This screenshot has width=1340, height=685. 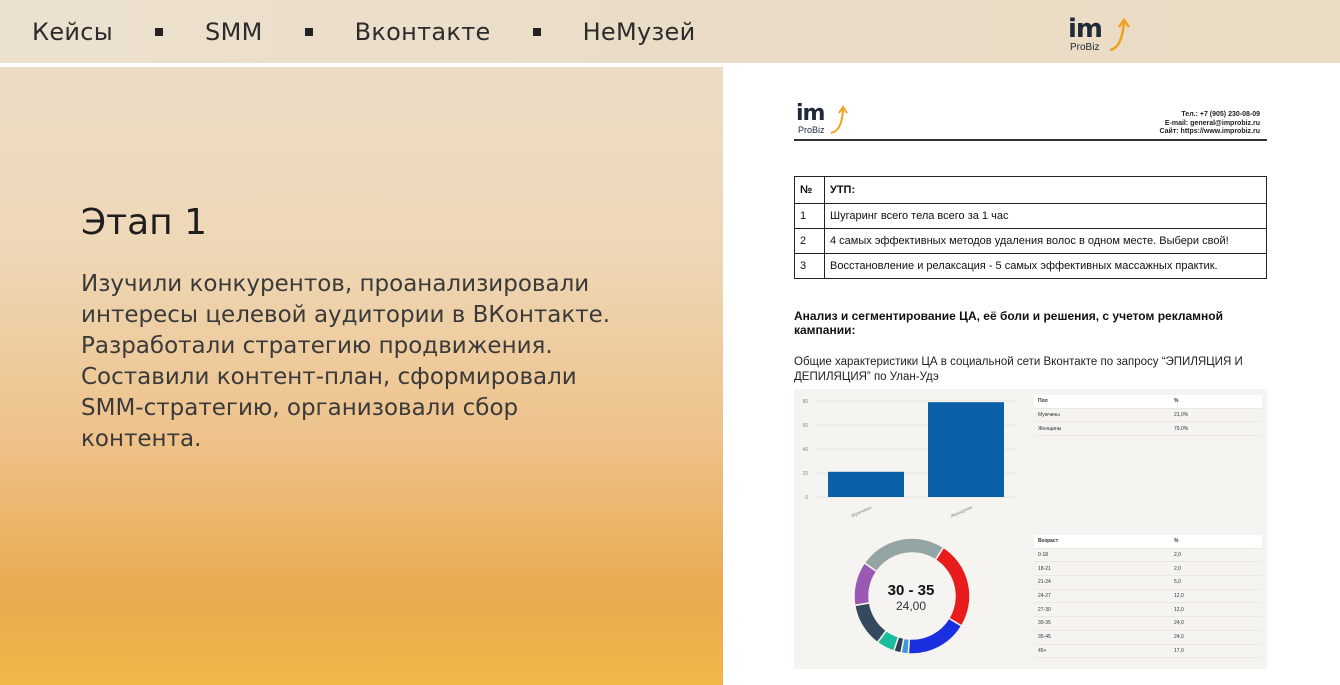 I want to click on table-row: 30-35 24,0, so click(x=1148, y=624).